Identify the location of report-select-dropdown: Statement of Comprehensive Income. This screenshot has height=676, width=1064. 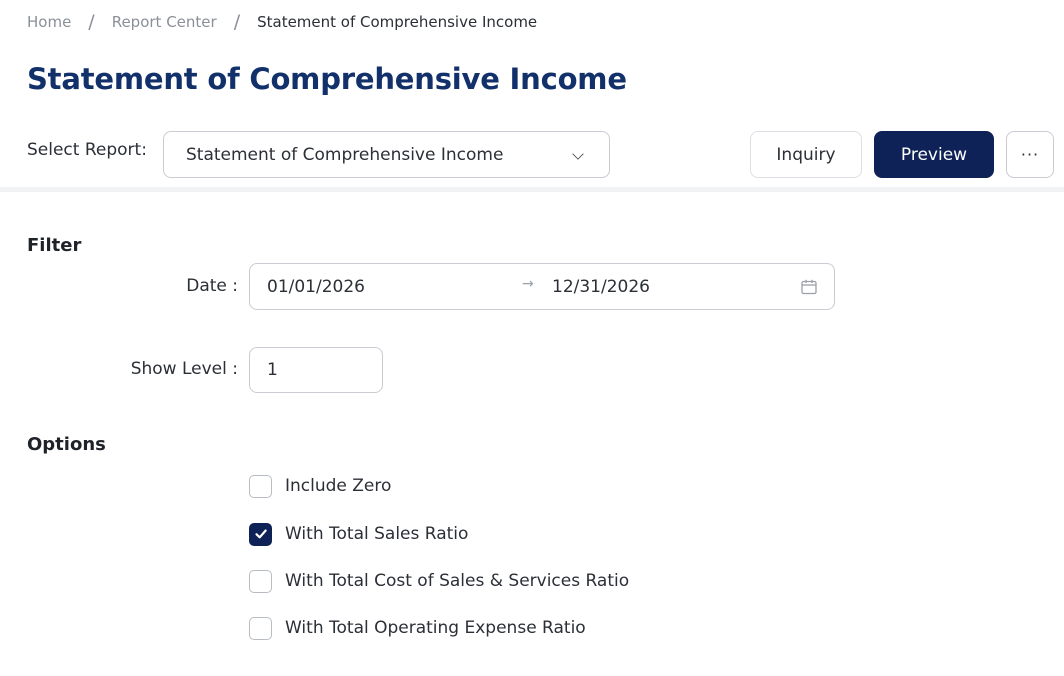
(386, 154).